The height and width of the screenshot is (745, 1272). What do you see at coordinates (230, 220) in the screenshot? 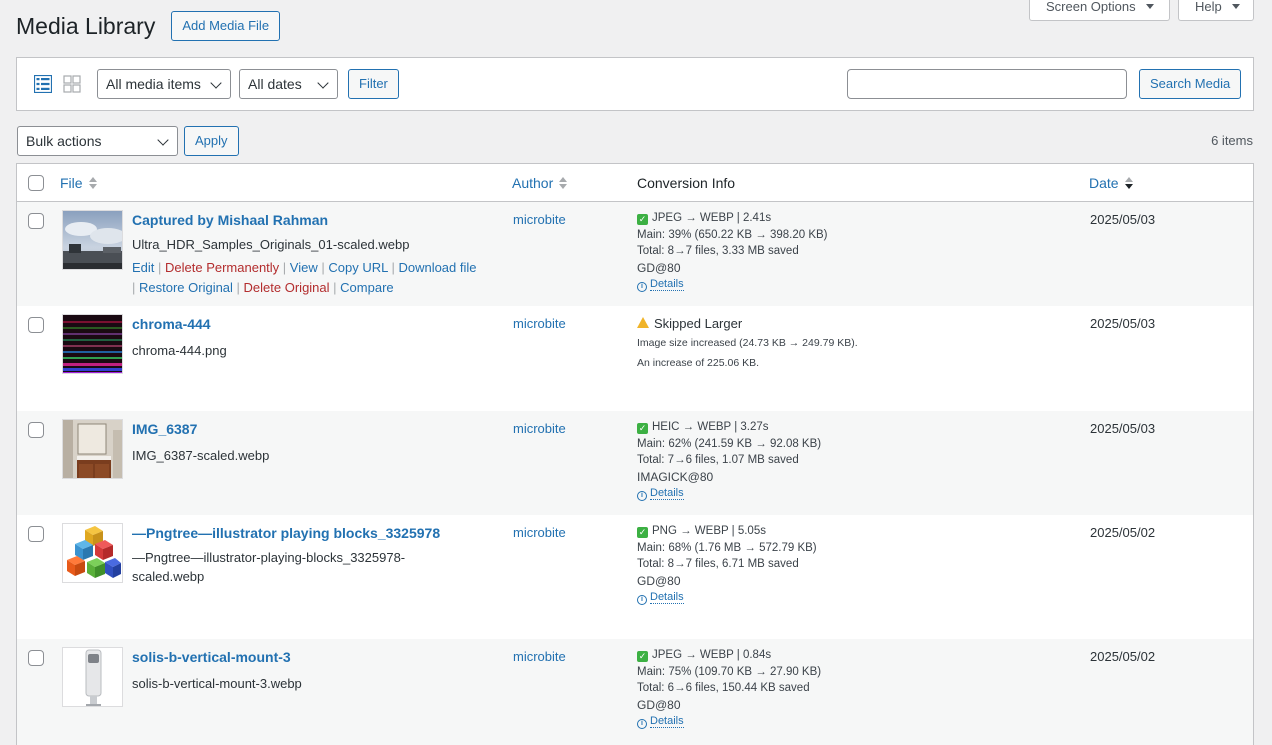
I see `media-title-link: Captured by Mishaal Rahman` at bounding box center [230, 220].